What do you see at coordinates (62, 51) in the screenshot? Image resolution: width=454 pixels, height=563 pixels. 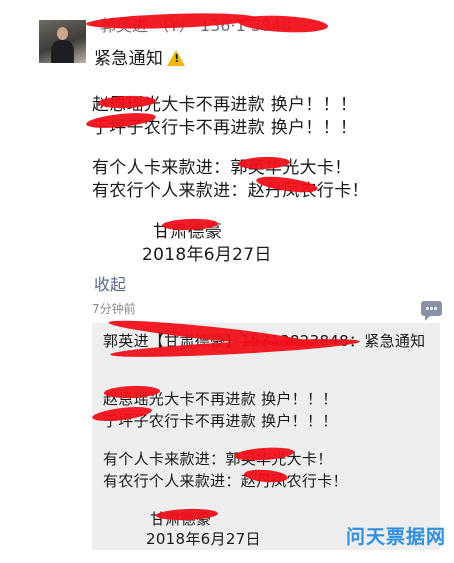 I see `avatar-body` at bounding box center [62, 51].